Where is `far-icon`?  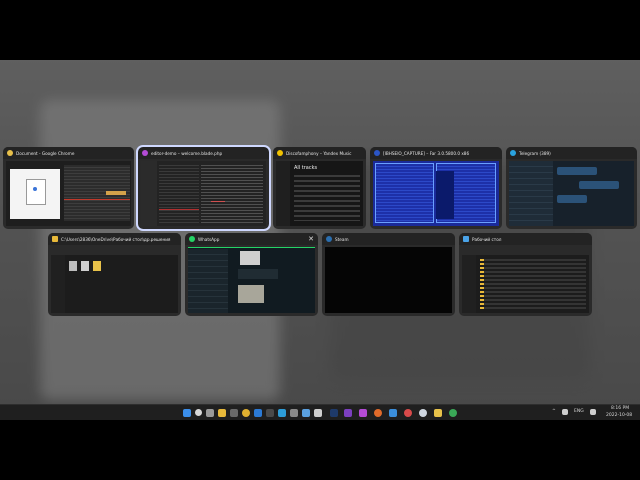
far-icon is located at coordinates (378, 413).